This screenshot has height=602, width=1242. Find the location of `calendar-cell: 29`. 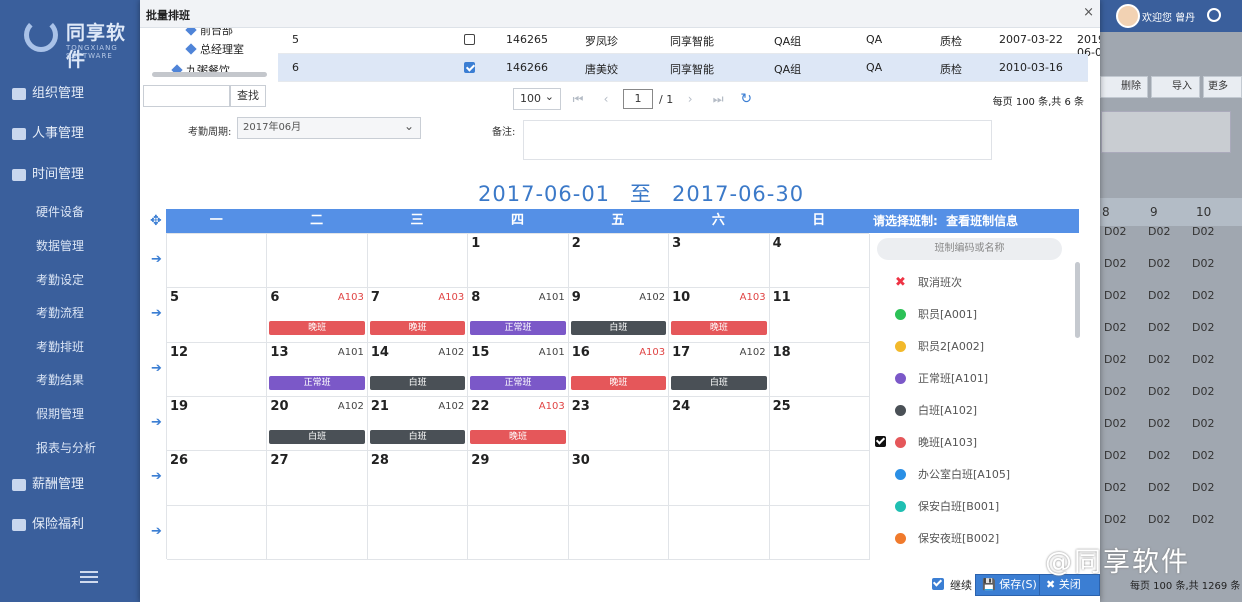

calendar-cell: 29 is located at coordinates (518, 478).